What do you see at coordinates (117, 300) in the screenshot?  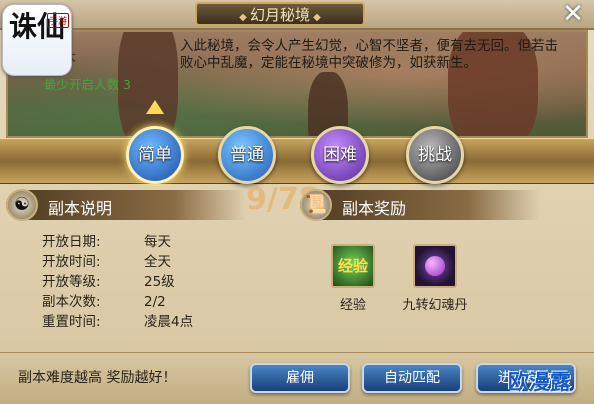 I see `info-row: 副本次数: 2/2` at bounding box center [117, 300].